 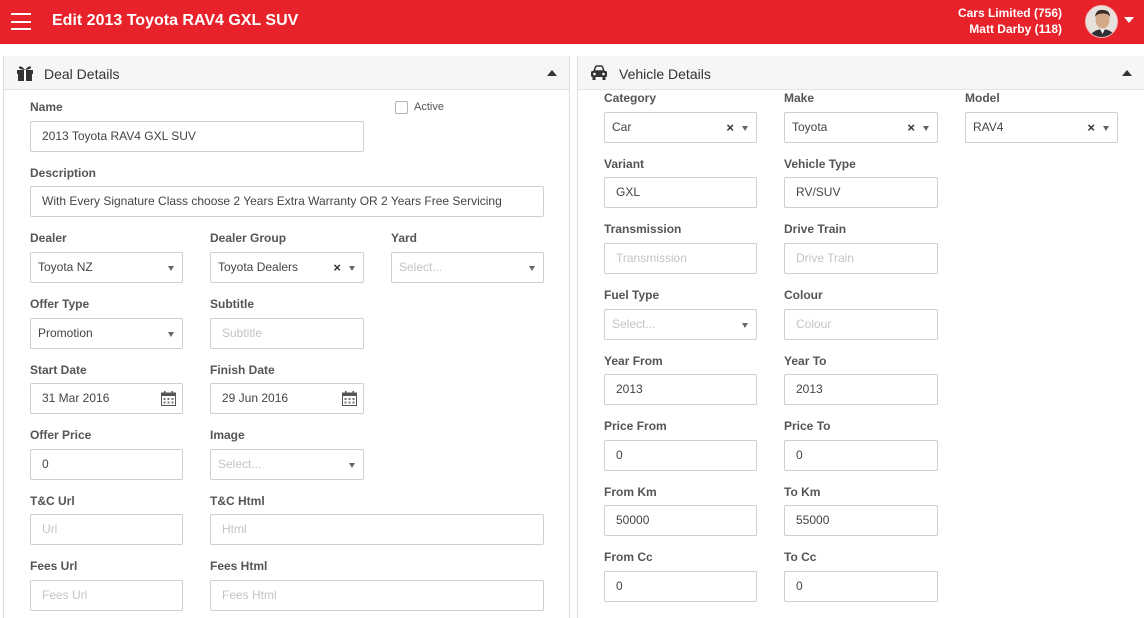 What do you see at coordinates (248, 238) in the screenshot?
I see `dealer-group-label: Dealer Group` at bounding box center [248, 238].